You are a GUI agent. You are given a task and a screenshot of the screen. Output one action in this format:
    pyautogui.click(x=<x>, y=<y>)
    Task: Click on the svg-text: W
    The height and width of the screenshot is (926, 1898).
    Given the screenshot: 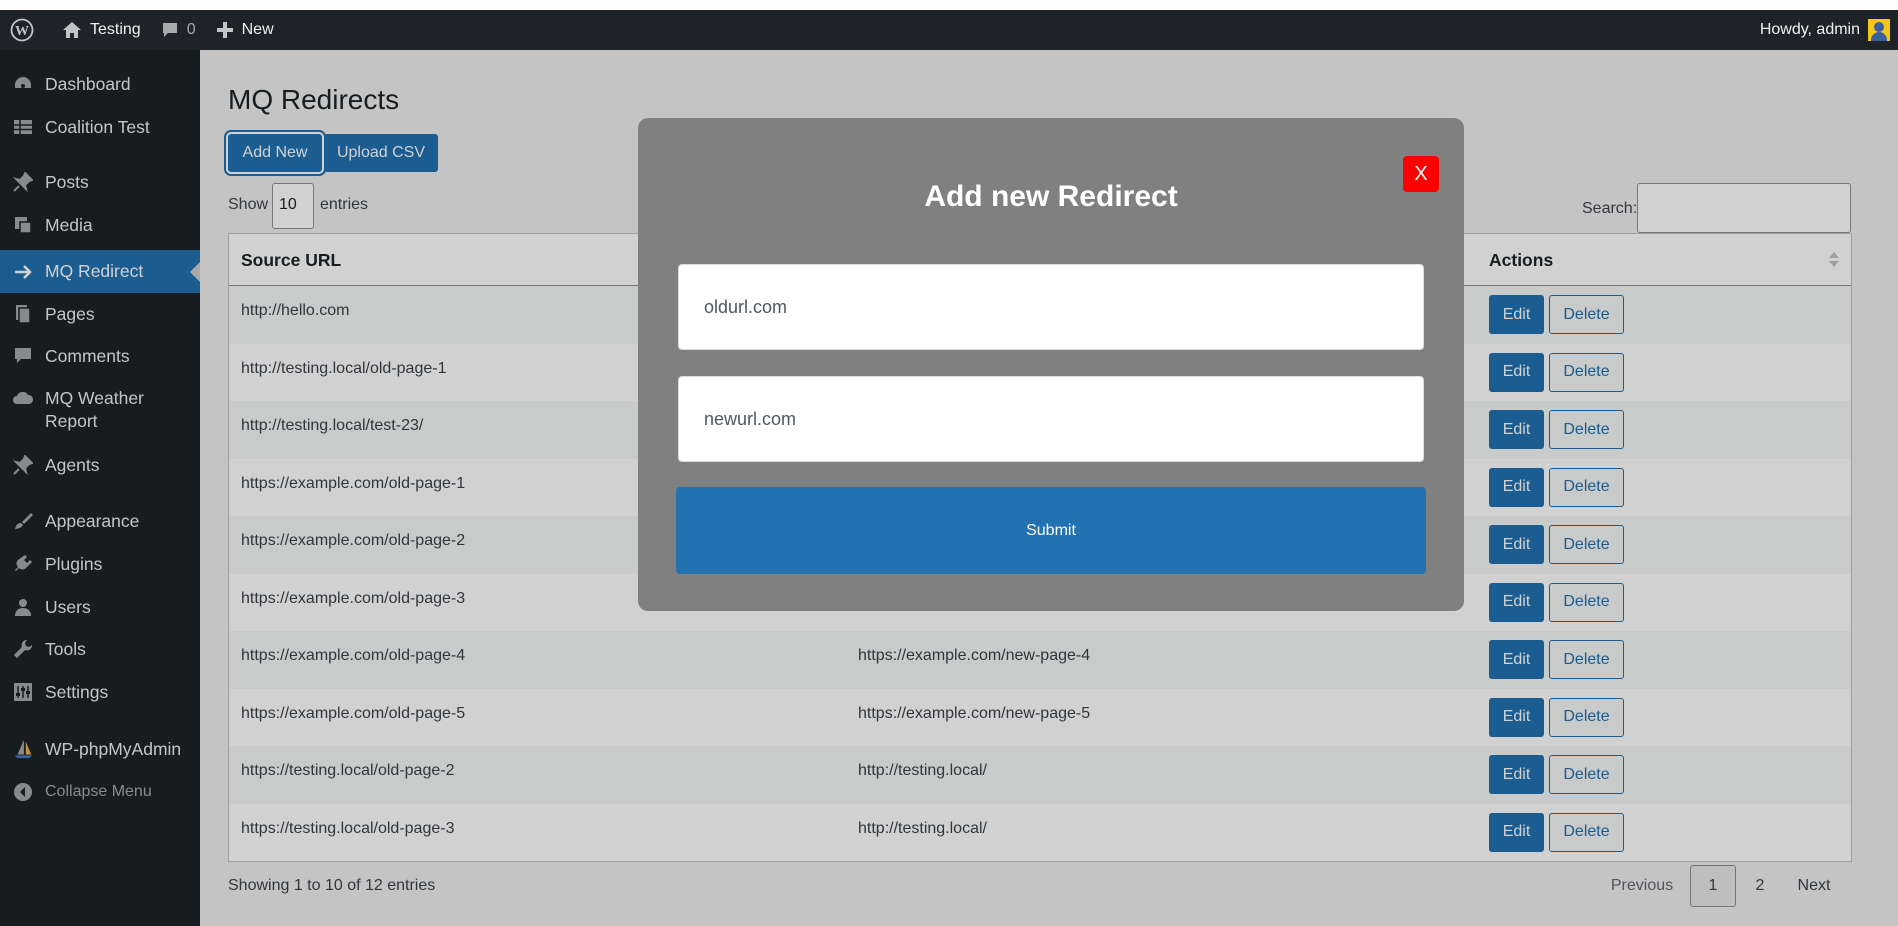 What is the action you would take?
    pyautogui.click(x=22, y=31)
    